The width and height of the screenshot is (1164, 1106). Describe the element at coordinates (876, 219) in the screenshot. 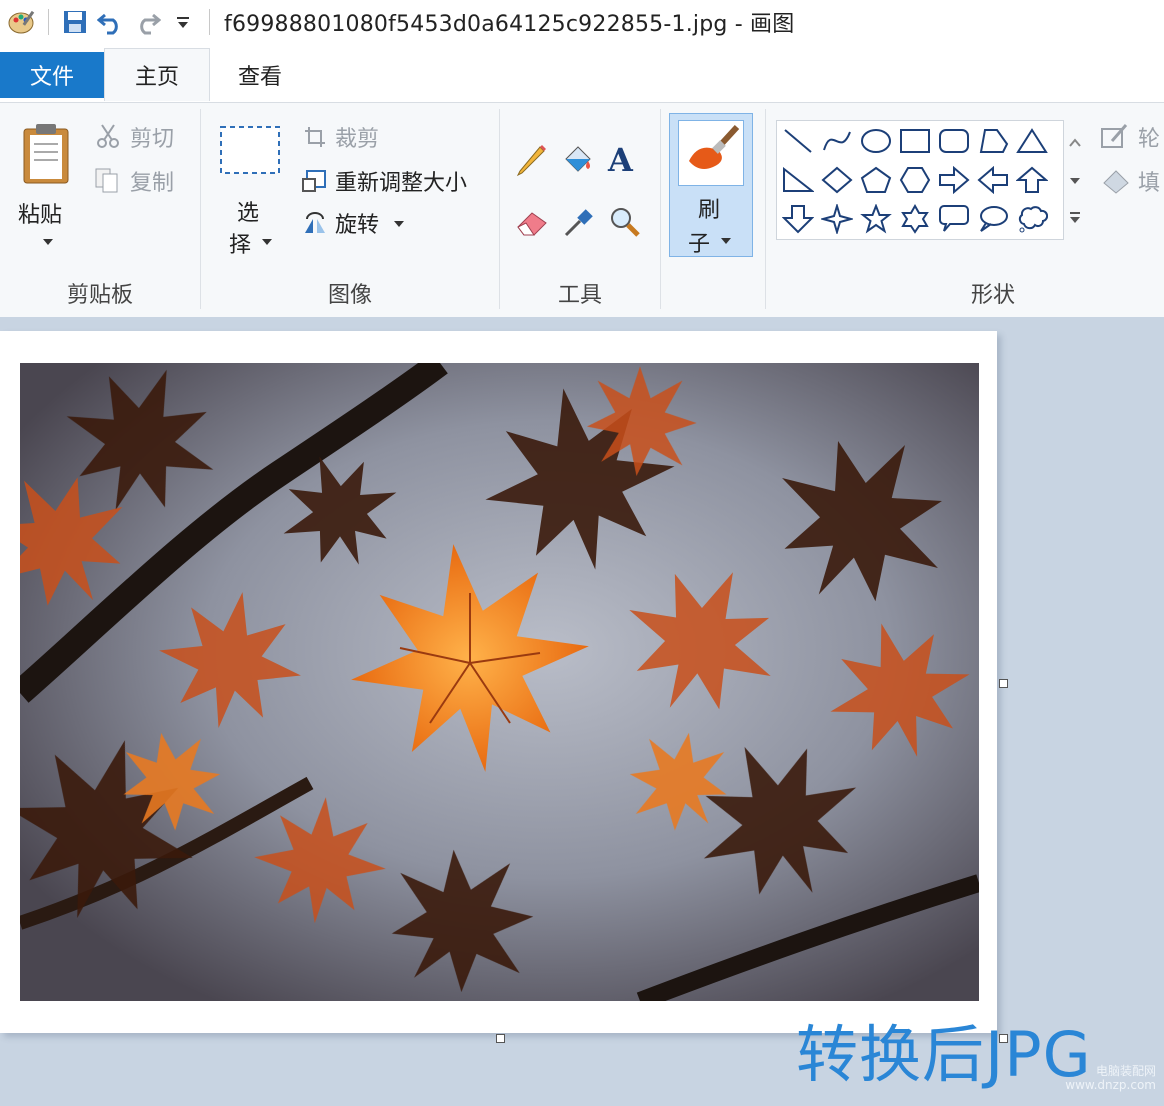

I see `five-point-star-shape-icon` at that location.